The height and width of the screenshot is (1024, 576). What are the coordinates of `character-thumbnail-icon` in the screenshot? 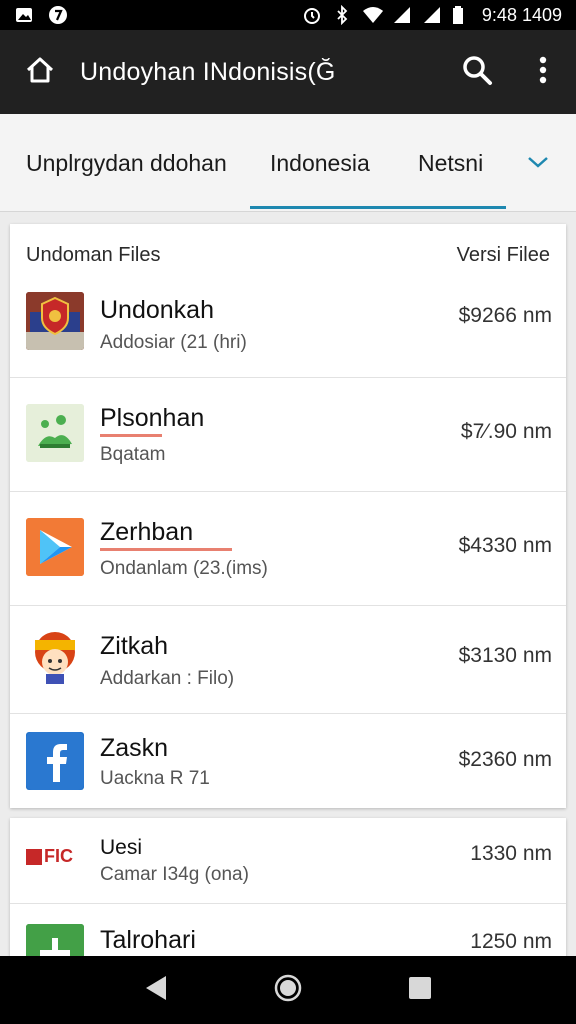 It's located at (55, 659).